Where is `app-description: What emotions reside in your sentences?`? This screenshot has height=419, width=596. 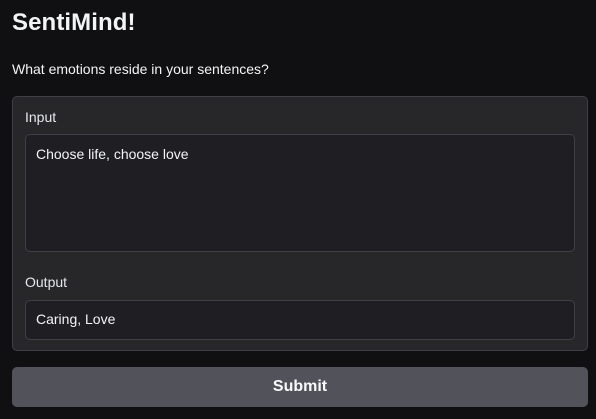 app-description: What emotions reside in your sentences? is located at coordinates (140, 69).